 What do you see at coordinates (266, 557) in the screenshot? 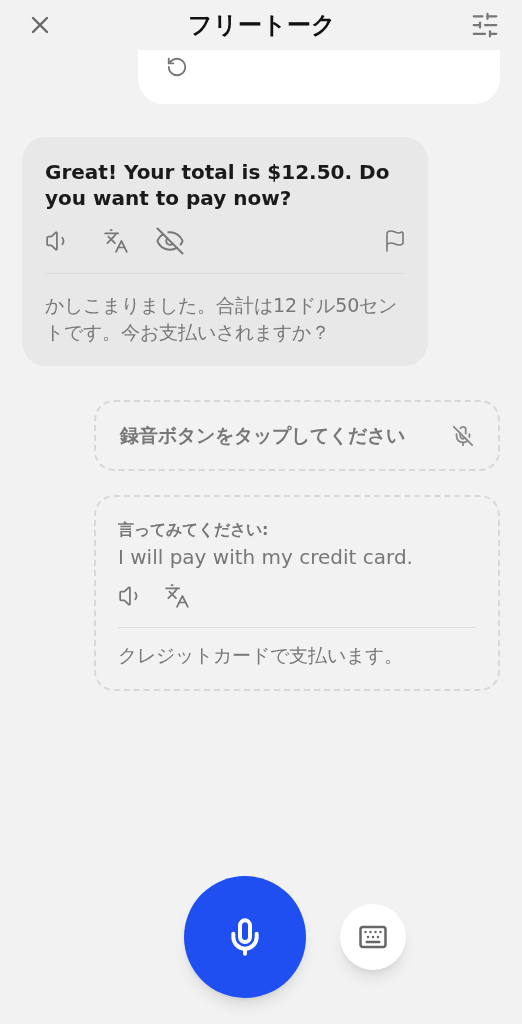
I see `suggestion-text: I will pay with my credit card.` at bounding box center [266, 557].